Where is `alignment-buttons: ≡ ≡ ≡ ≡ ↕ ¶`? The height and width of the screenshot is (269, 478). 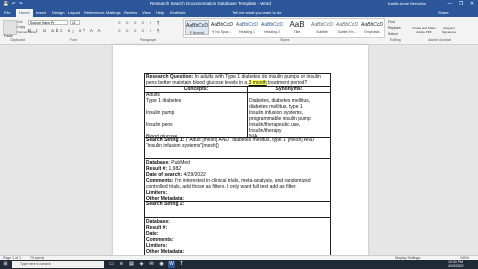
alignment-buttons: ≡ ≡ ≡ ≡ ↕ ¶ is located at coordinates (139, 30).